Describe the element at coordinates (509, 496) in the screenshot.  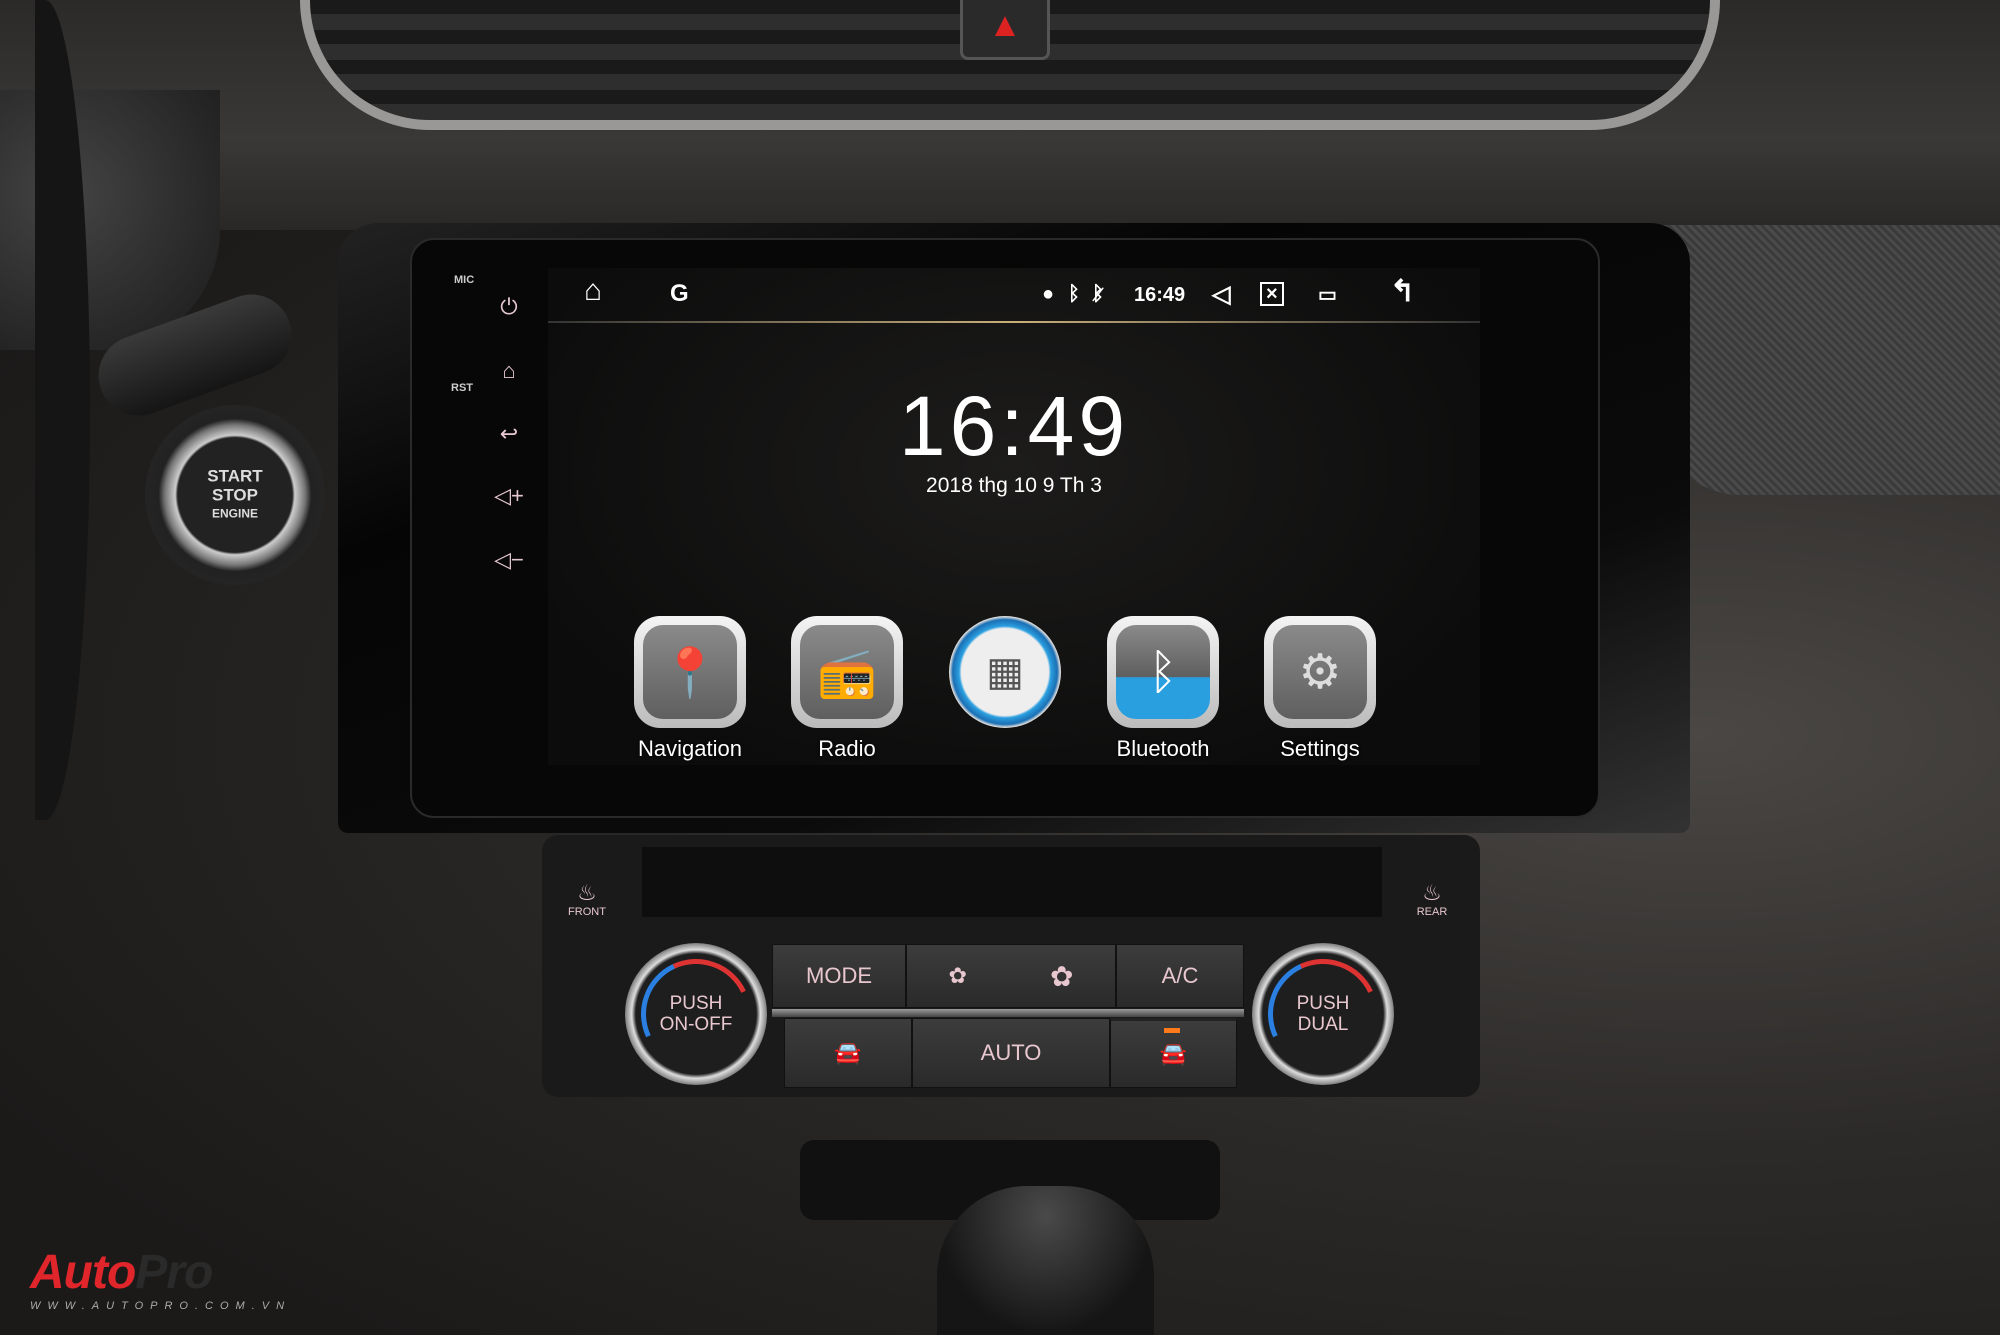
I see `volume-up-icon: ◁+` at that location.